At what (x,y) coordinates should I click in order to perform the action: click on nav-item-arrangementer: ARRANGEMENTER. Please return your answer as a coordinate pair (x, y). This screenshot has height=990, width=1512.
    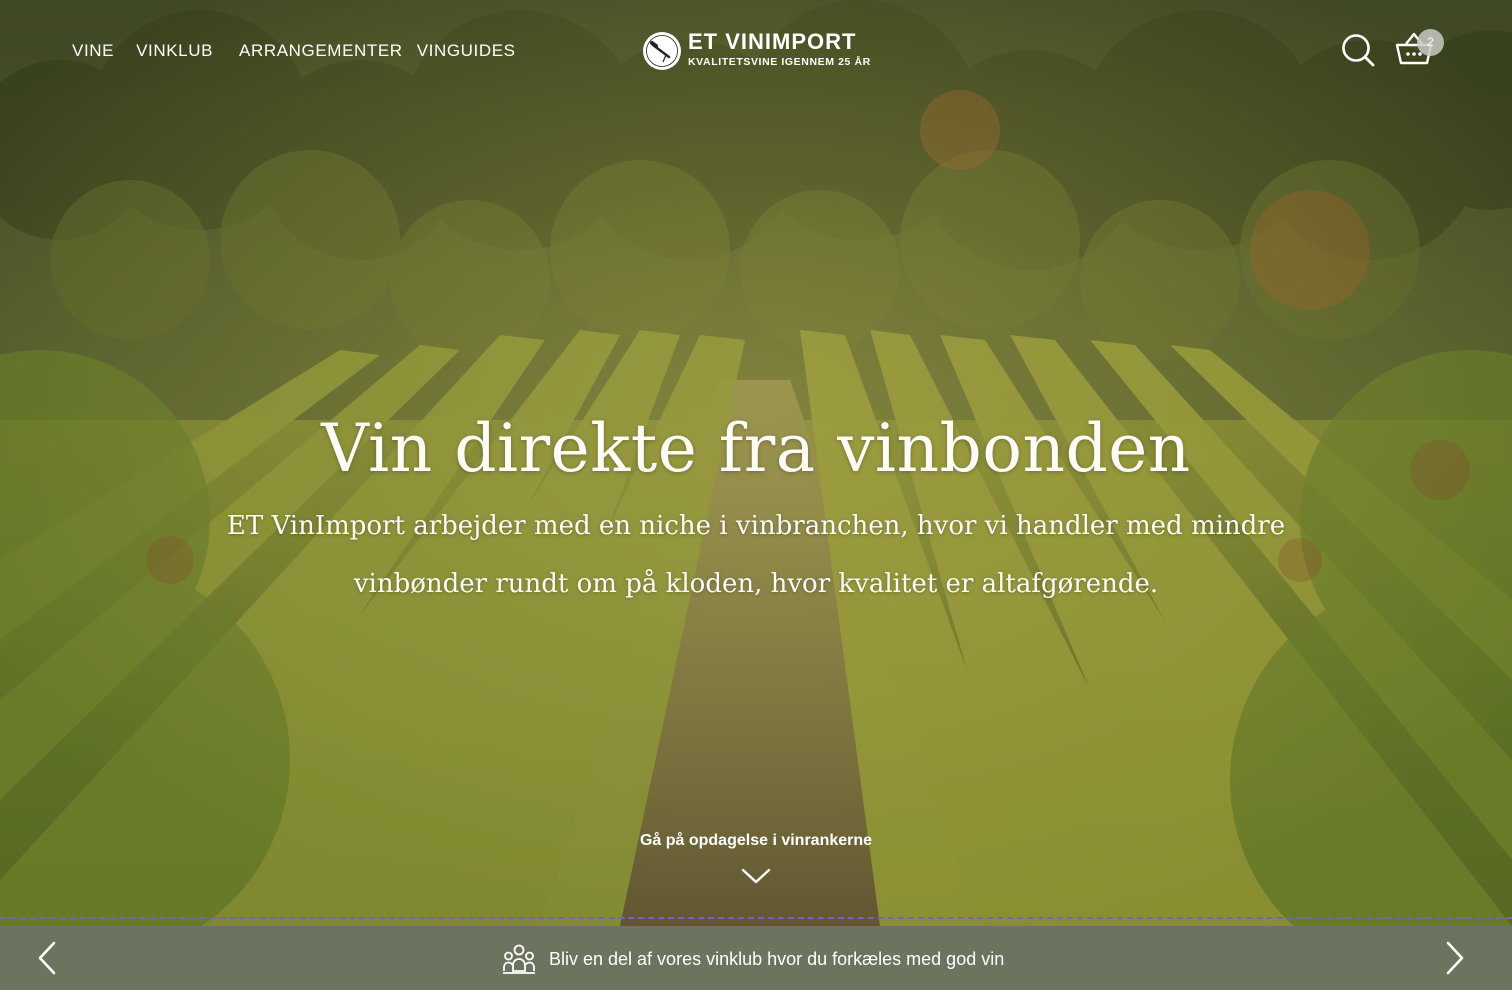
    Looking at the image, I should click on (321, 51).